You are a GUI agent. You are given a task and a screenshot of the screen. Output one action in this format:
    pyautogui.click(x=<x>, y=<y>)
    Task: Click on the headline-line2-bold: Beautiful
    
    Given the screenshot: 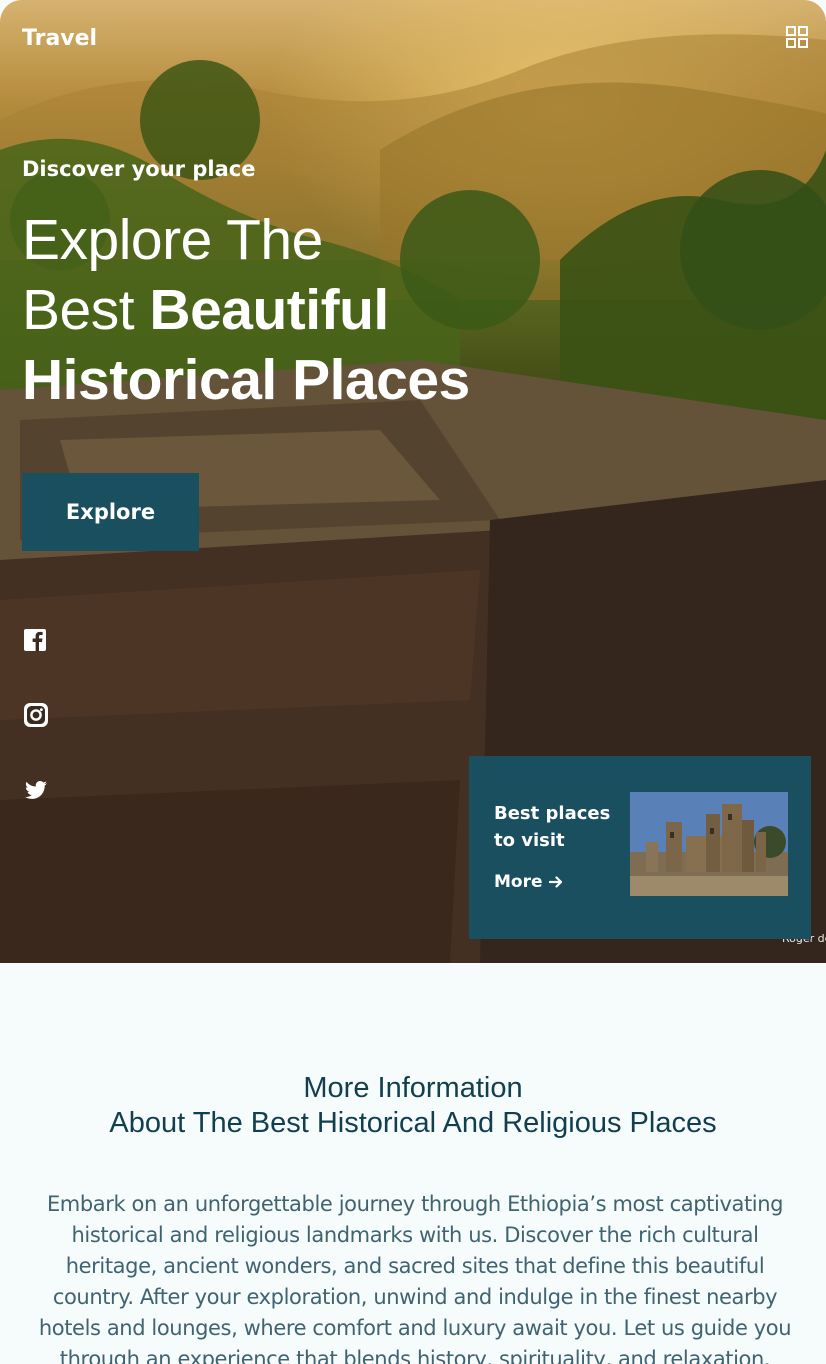 What is the action you would take?
    pyautogui.click(x=269, y=310)
    